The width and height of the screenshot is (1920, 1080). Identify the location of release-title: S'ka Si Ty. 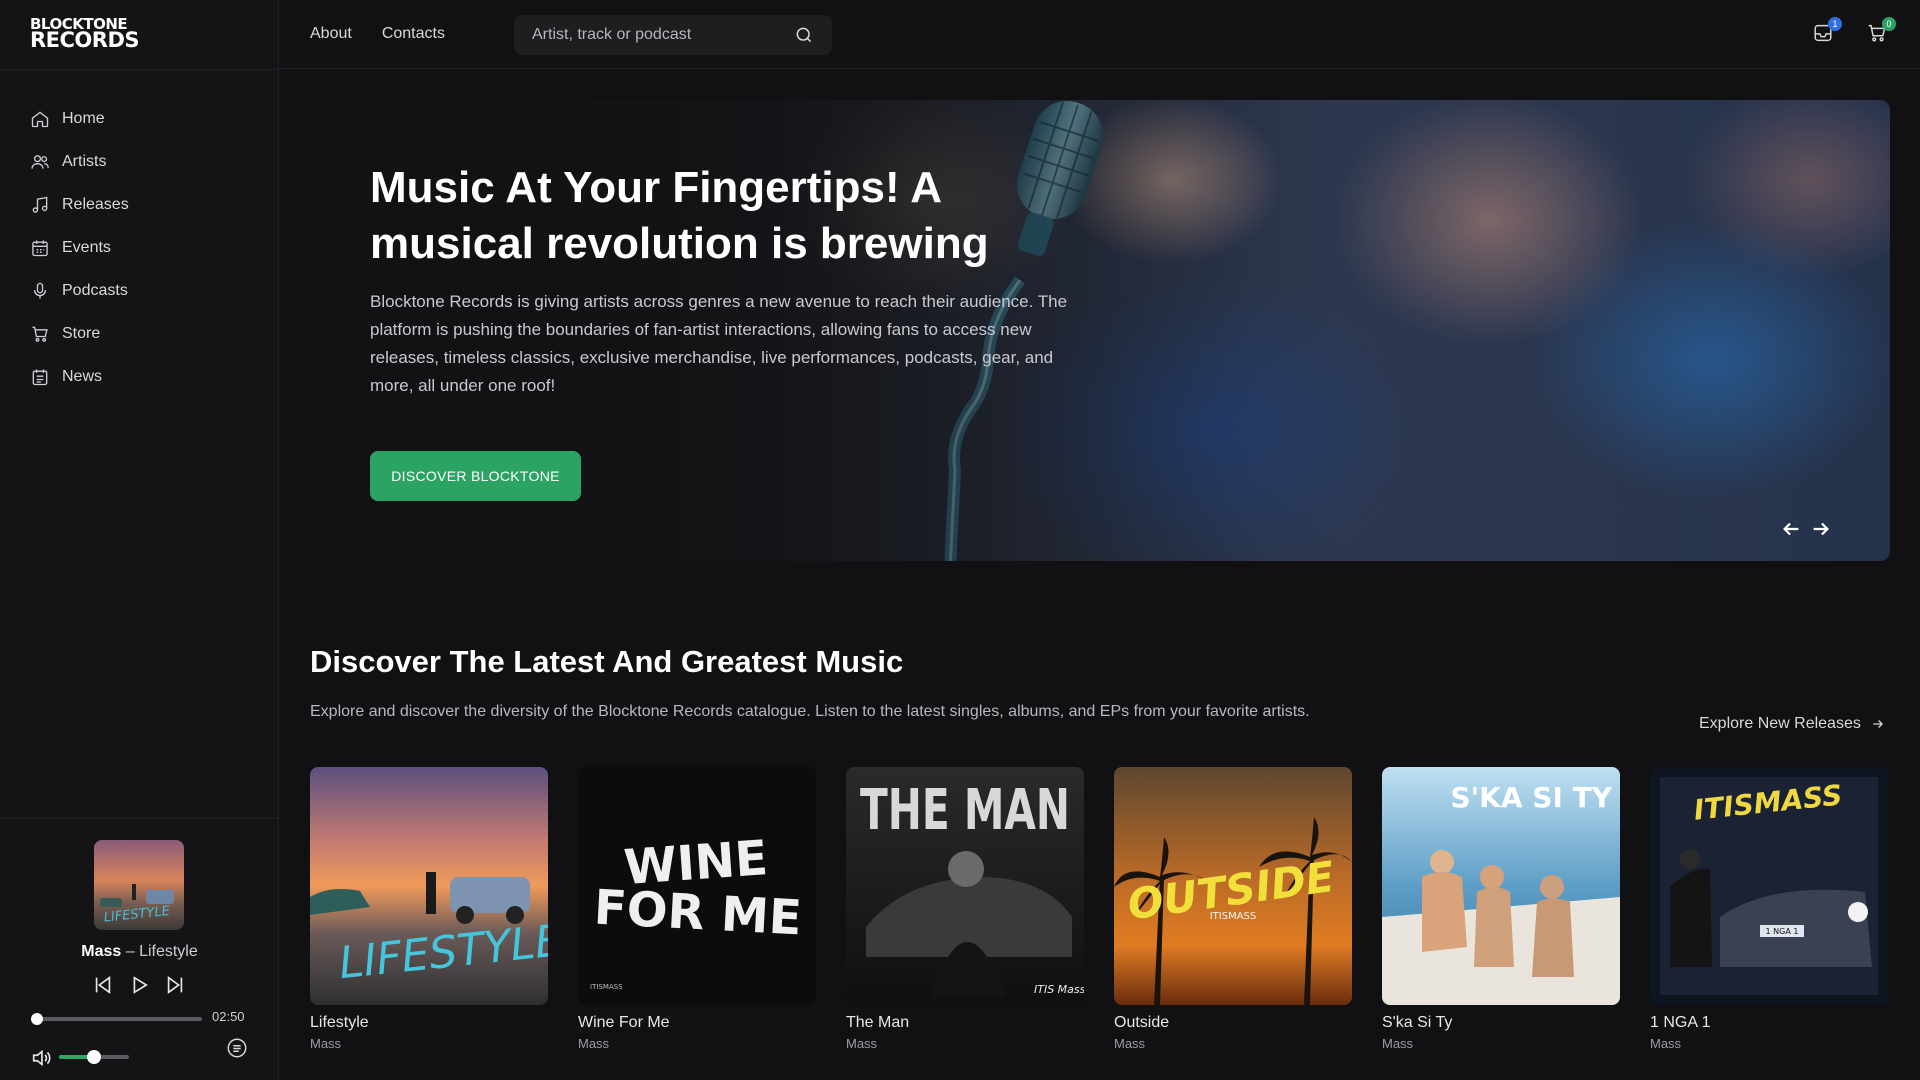
(1501, 1023).